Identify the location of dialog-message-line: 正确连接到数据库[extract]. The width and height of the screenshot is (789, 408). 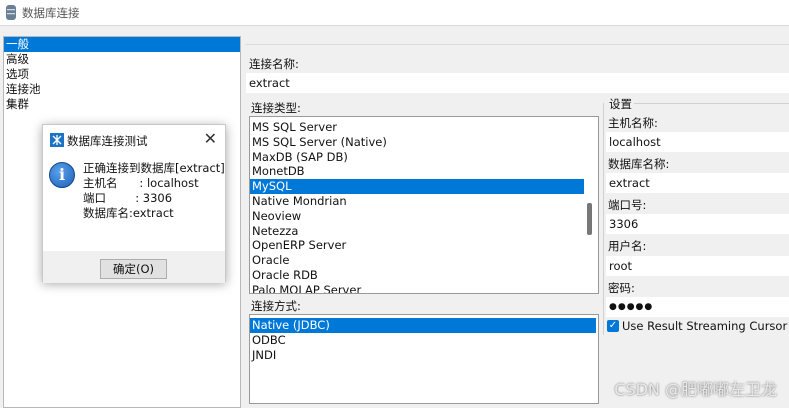
(154, 168).